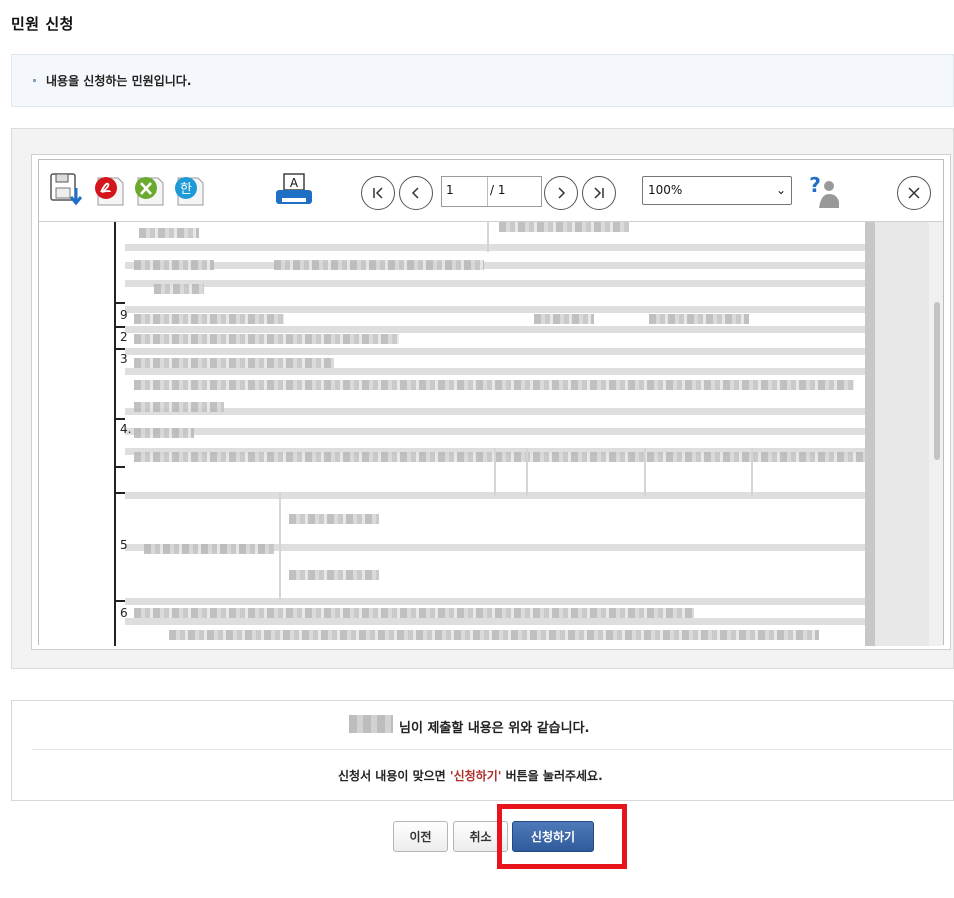 This screenshot has height=898, width=954. I want to click on help-icon: ?, so click(825, 193).